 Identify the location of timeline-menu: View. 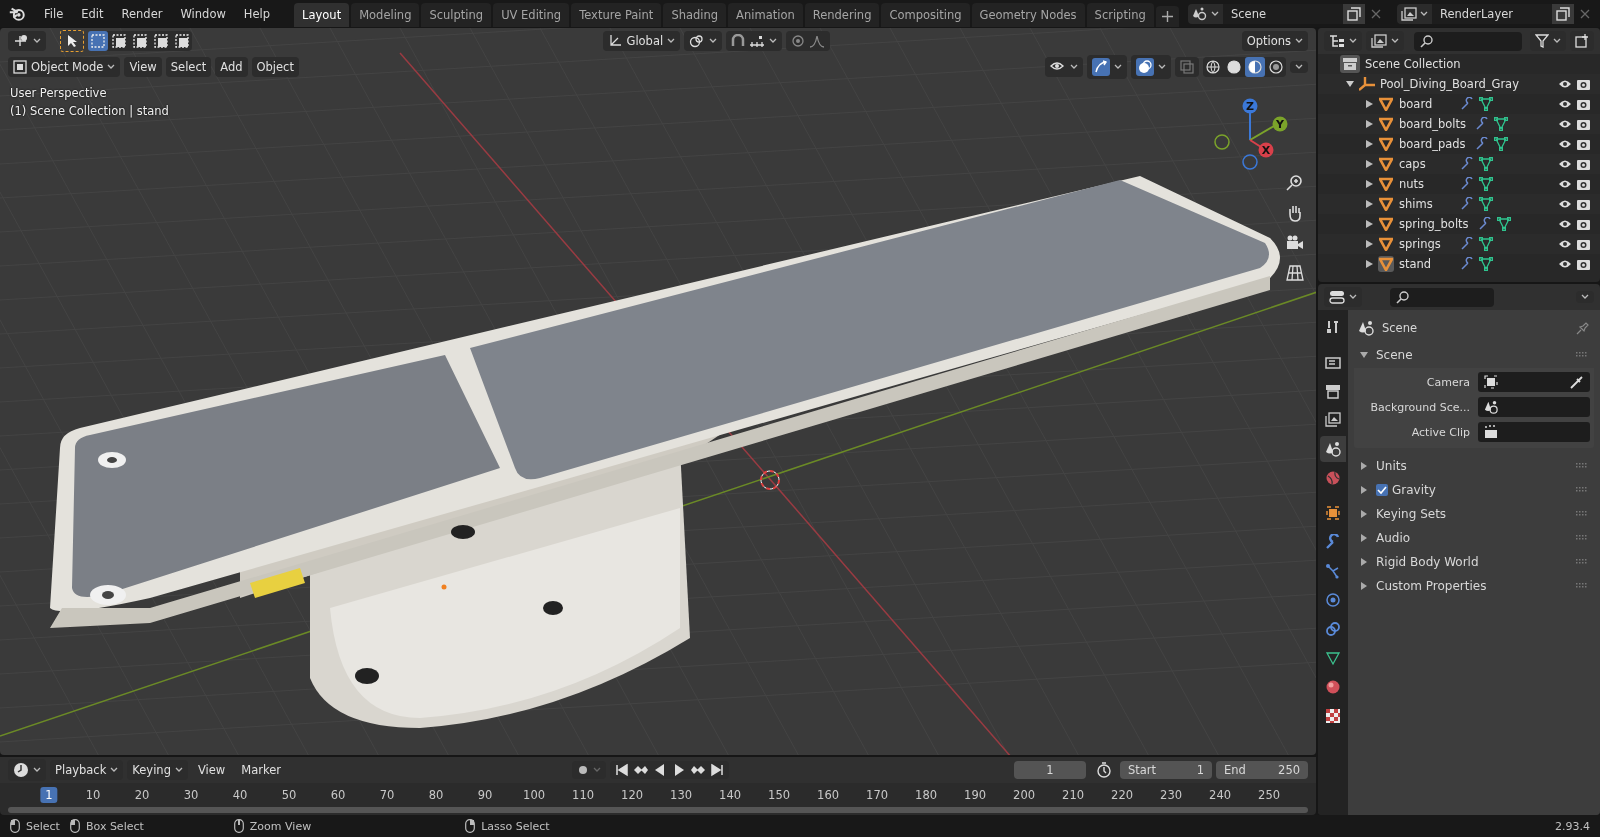
(211, 770).